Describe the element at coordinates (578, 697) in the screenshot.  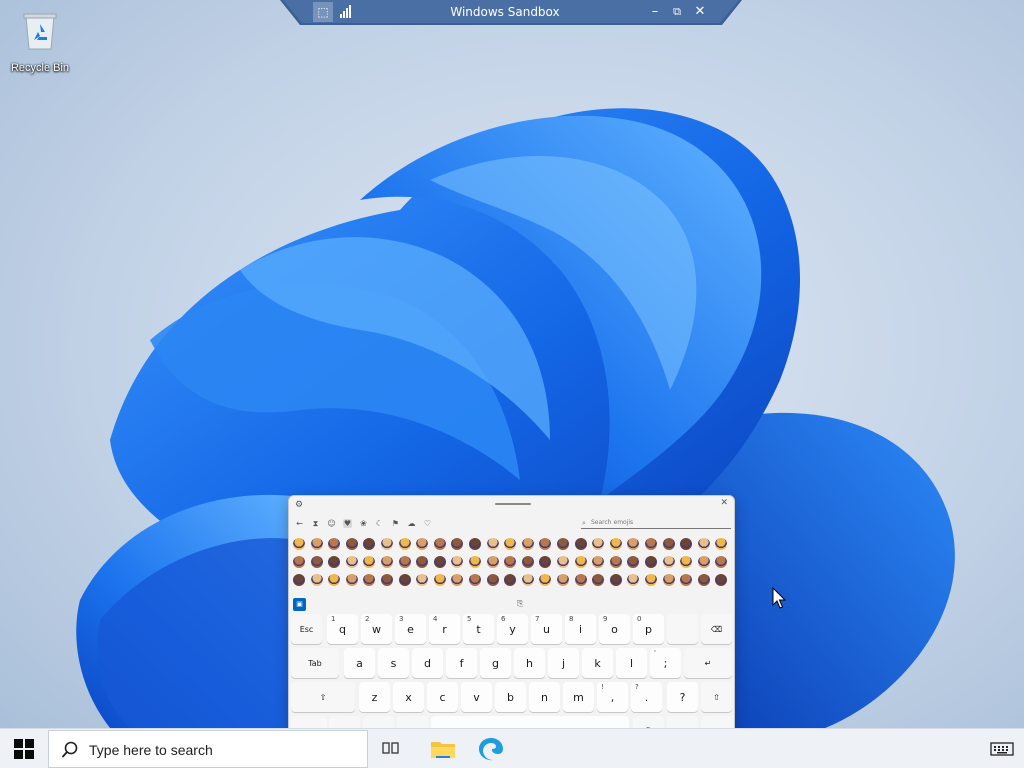
I see `key-m: m` at that location.